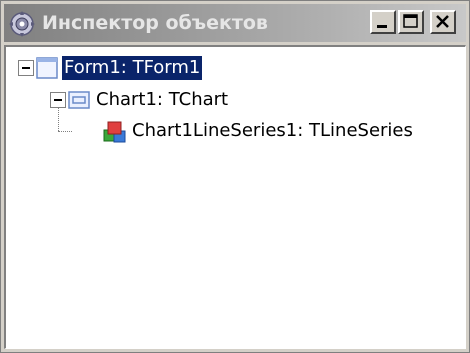 This screenshot has width=470, height=353. I want to click on tree-node-label: Form1: TForm1, so click(132, 68).